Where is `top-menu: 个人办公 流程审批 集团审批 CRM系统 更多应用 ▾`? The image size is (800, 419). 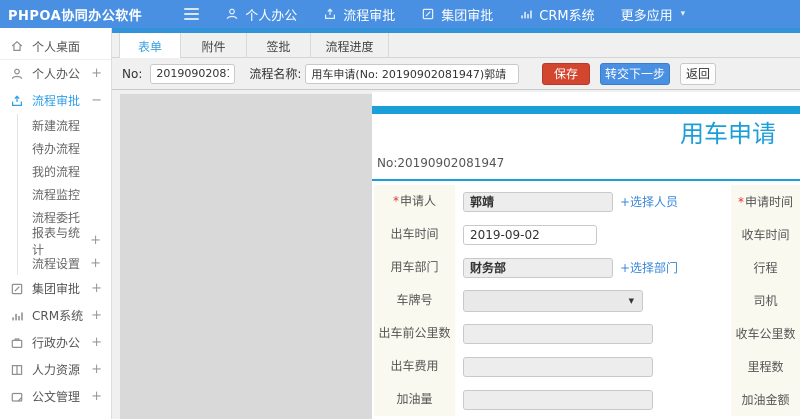 top-menu: 个人办公 流程审批 集团审批 CRM系统 更多应用 ▾ is located at coordinates (468, 14).